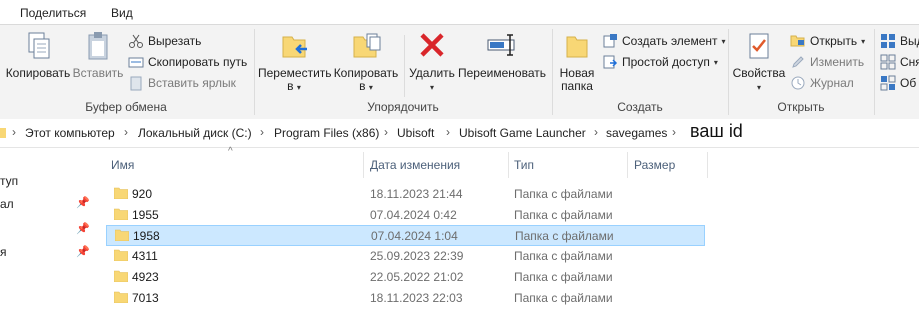  Describe the element at coordinates (413, 215) in the screenshot. I see `file-date: 07.04.2024 0:42` at that location.